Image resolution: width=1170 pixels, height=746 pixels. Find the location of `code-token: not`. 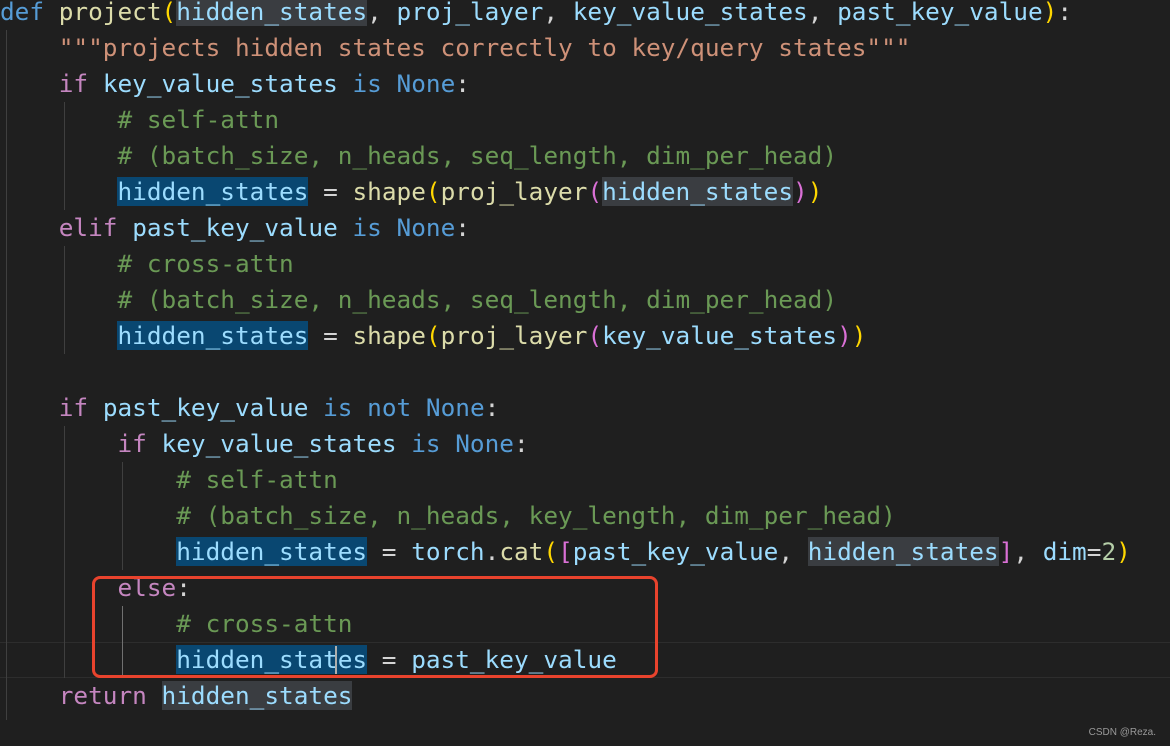

code-token: not is located at coordinates (389, 407).